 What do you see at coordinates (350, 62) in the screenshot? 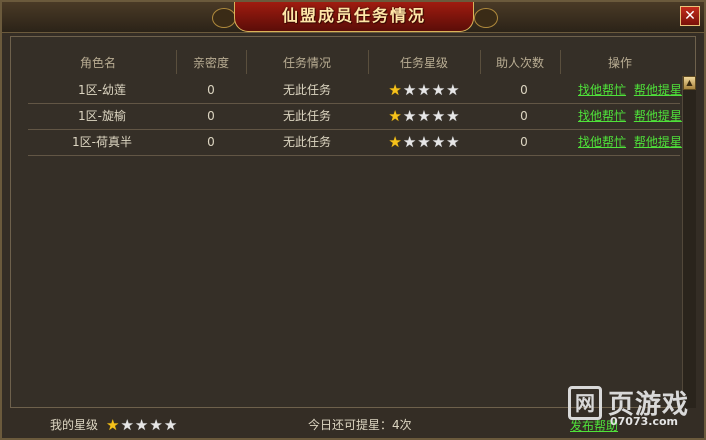
I see `table-header: 角色名 亲密度 任务情况 任务星级 助人次数 操作` at bounding box center [350, 62].